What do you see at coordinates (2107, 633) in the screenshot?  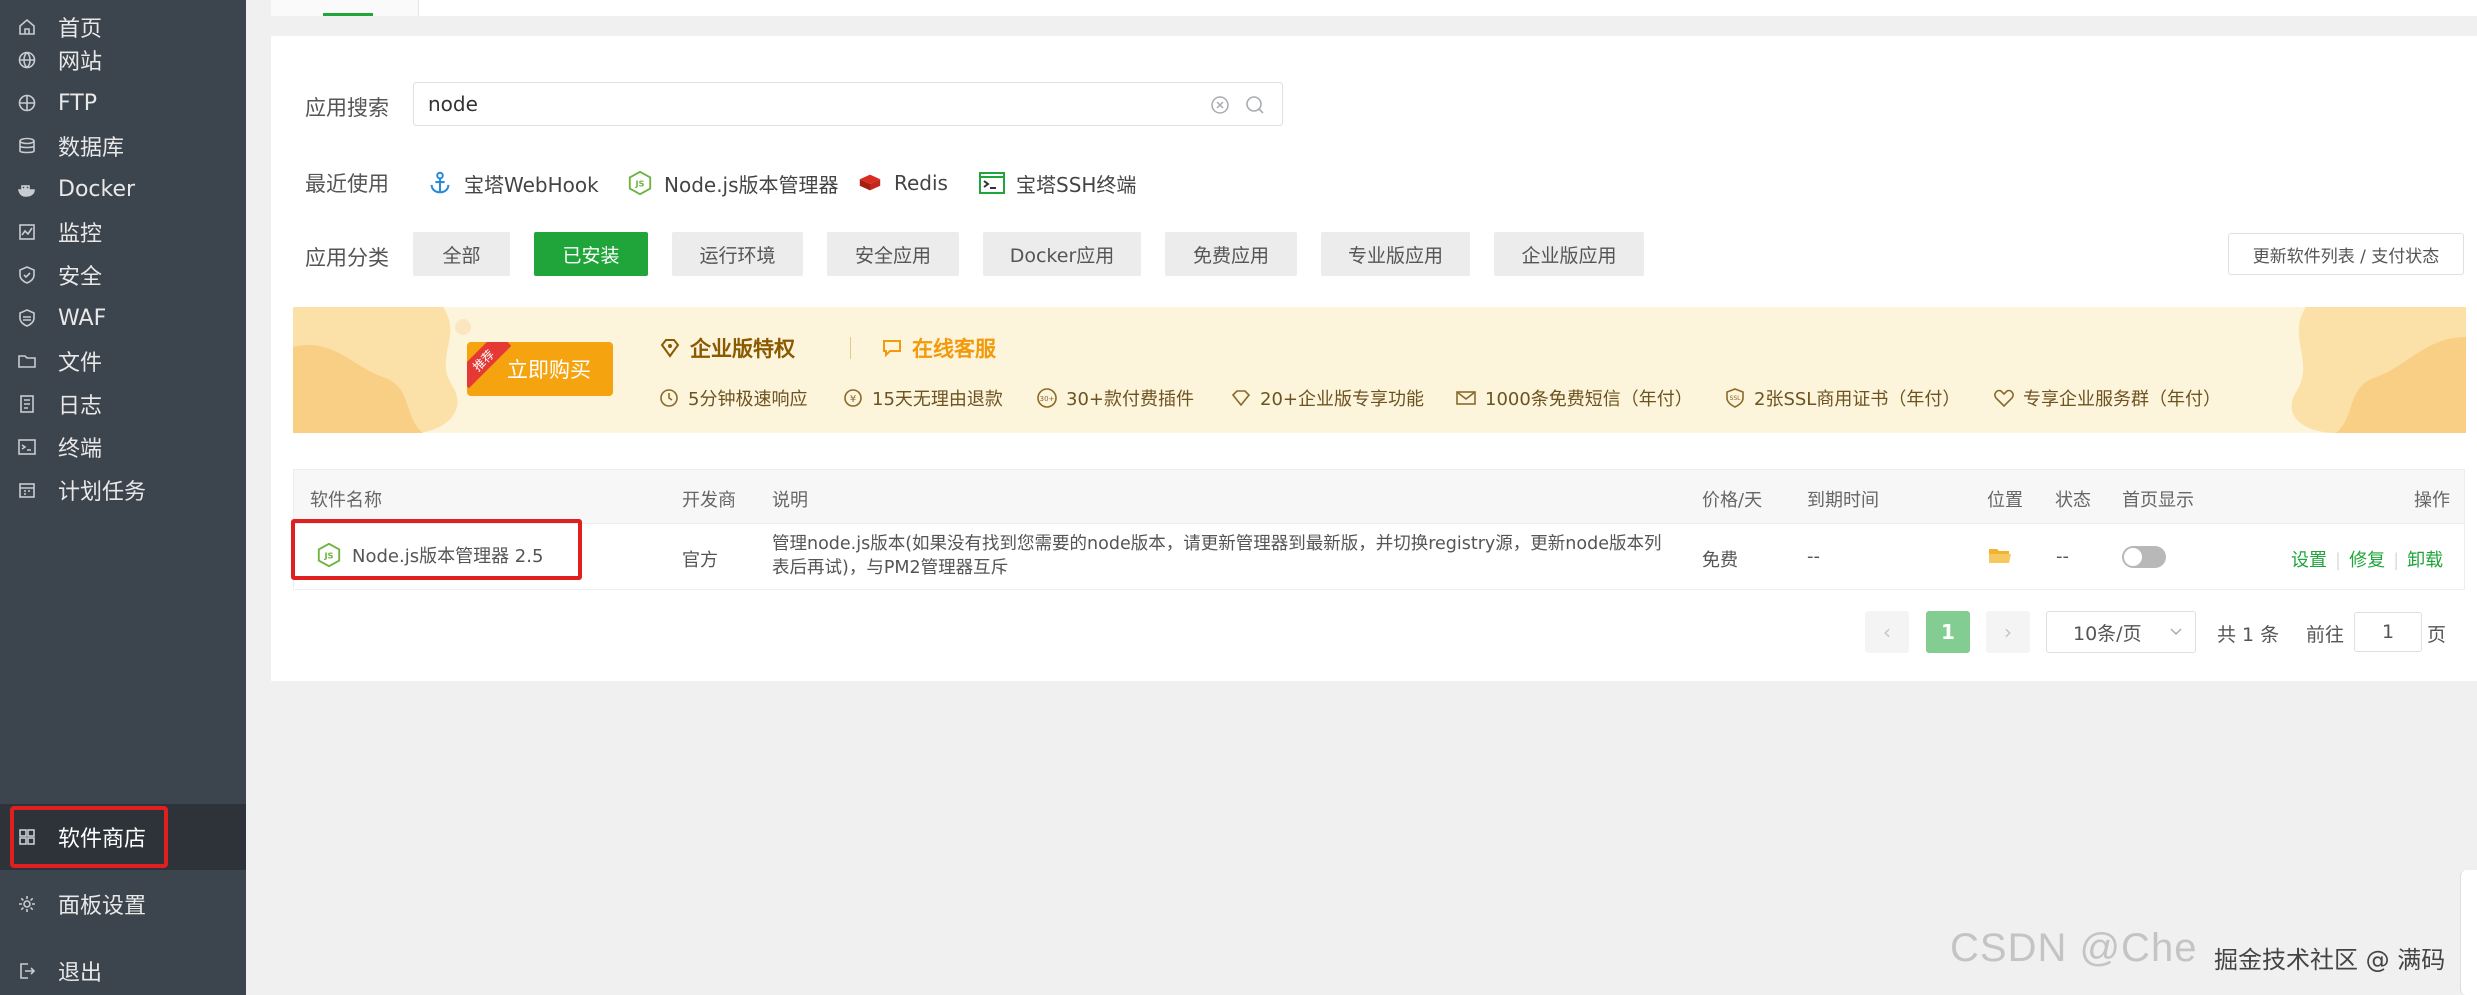 I see `page-size-value: 10条/页` at bounding box center [2107, 633].